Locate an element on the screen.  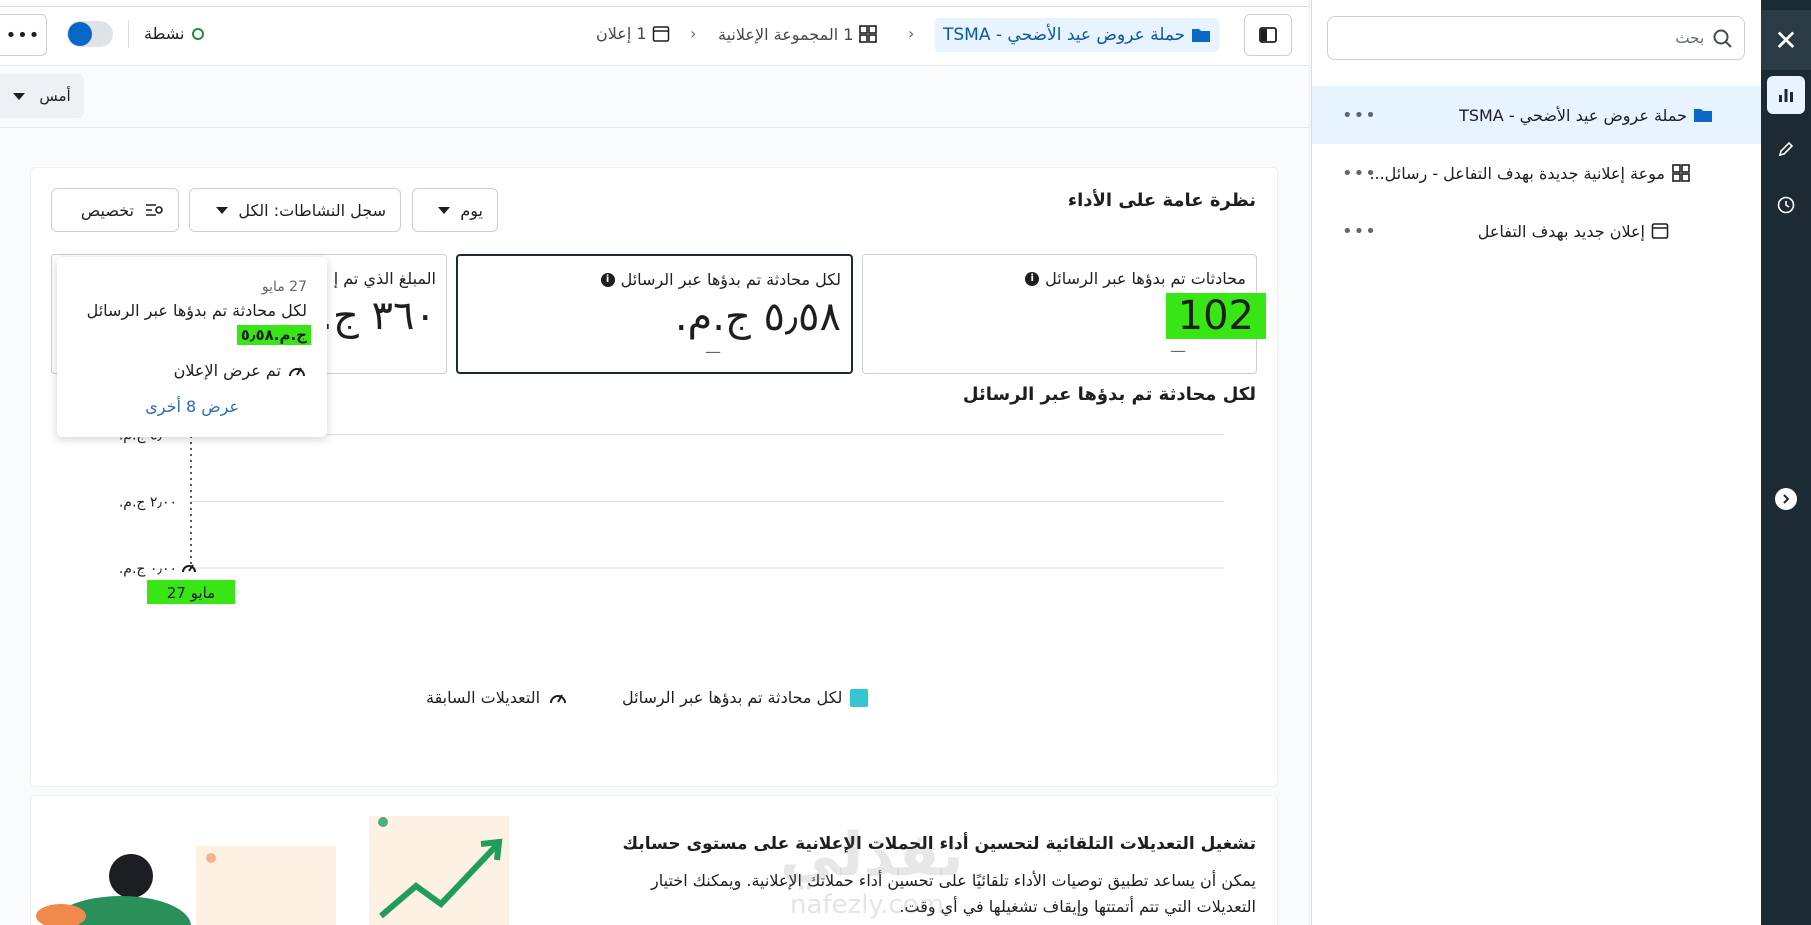
metric-value: 102 is located at coordinates (1215, 316).